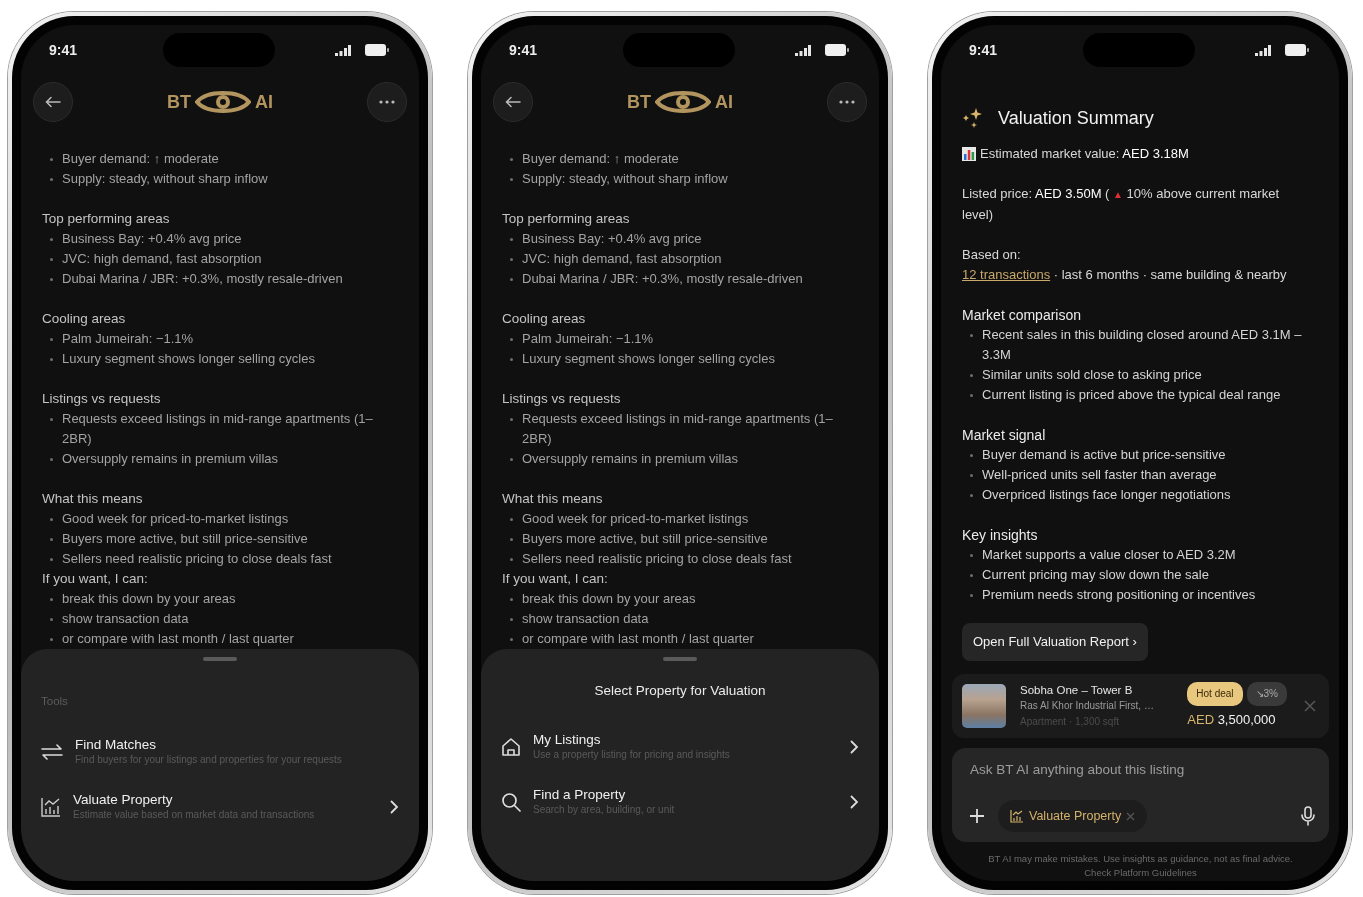 This screenshot has width=1363, height=897. Describe the element at coordinates (1099, 475) in the screenshot. I see `list-item-text: Well-priced units sell faster than average` at that location.